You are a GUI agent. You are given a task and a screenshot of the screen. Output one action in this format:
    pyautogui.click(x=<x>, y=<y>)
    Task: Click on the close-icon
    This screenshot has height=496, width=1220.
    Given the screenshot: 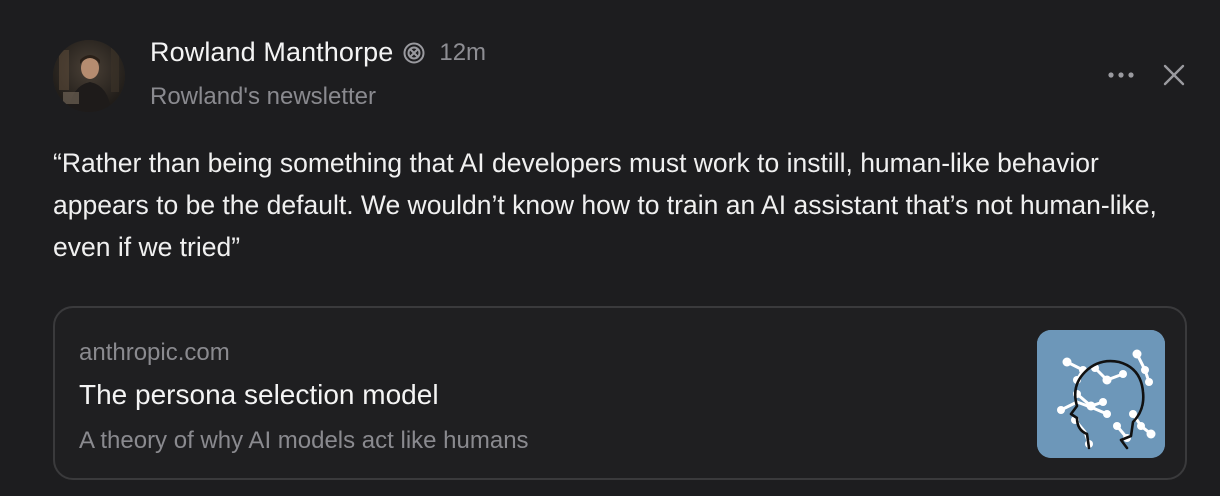 What is the action you would take?
    pyautogui.click(x=1174, y=75)
    